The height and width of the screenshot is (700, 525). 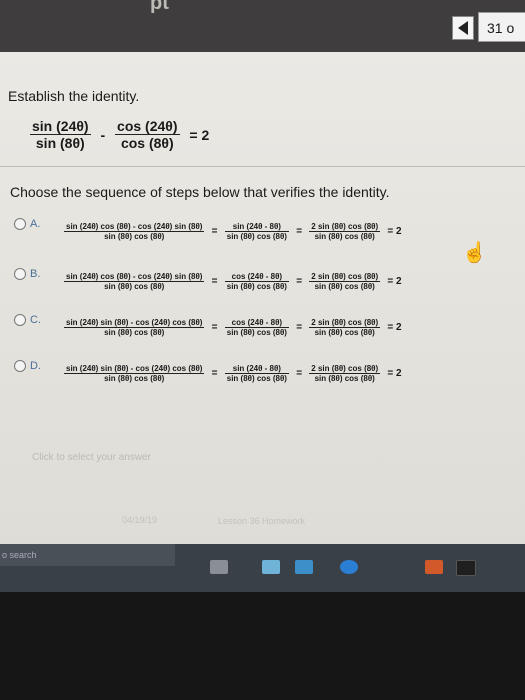 What do you see at coordinates (147, 142) in the screenshot?
I see `identity-right-denominator: cos (8θ)` at bounding box center [147, 142].